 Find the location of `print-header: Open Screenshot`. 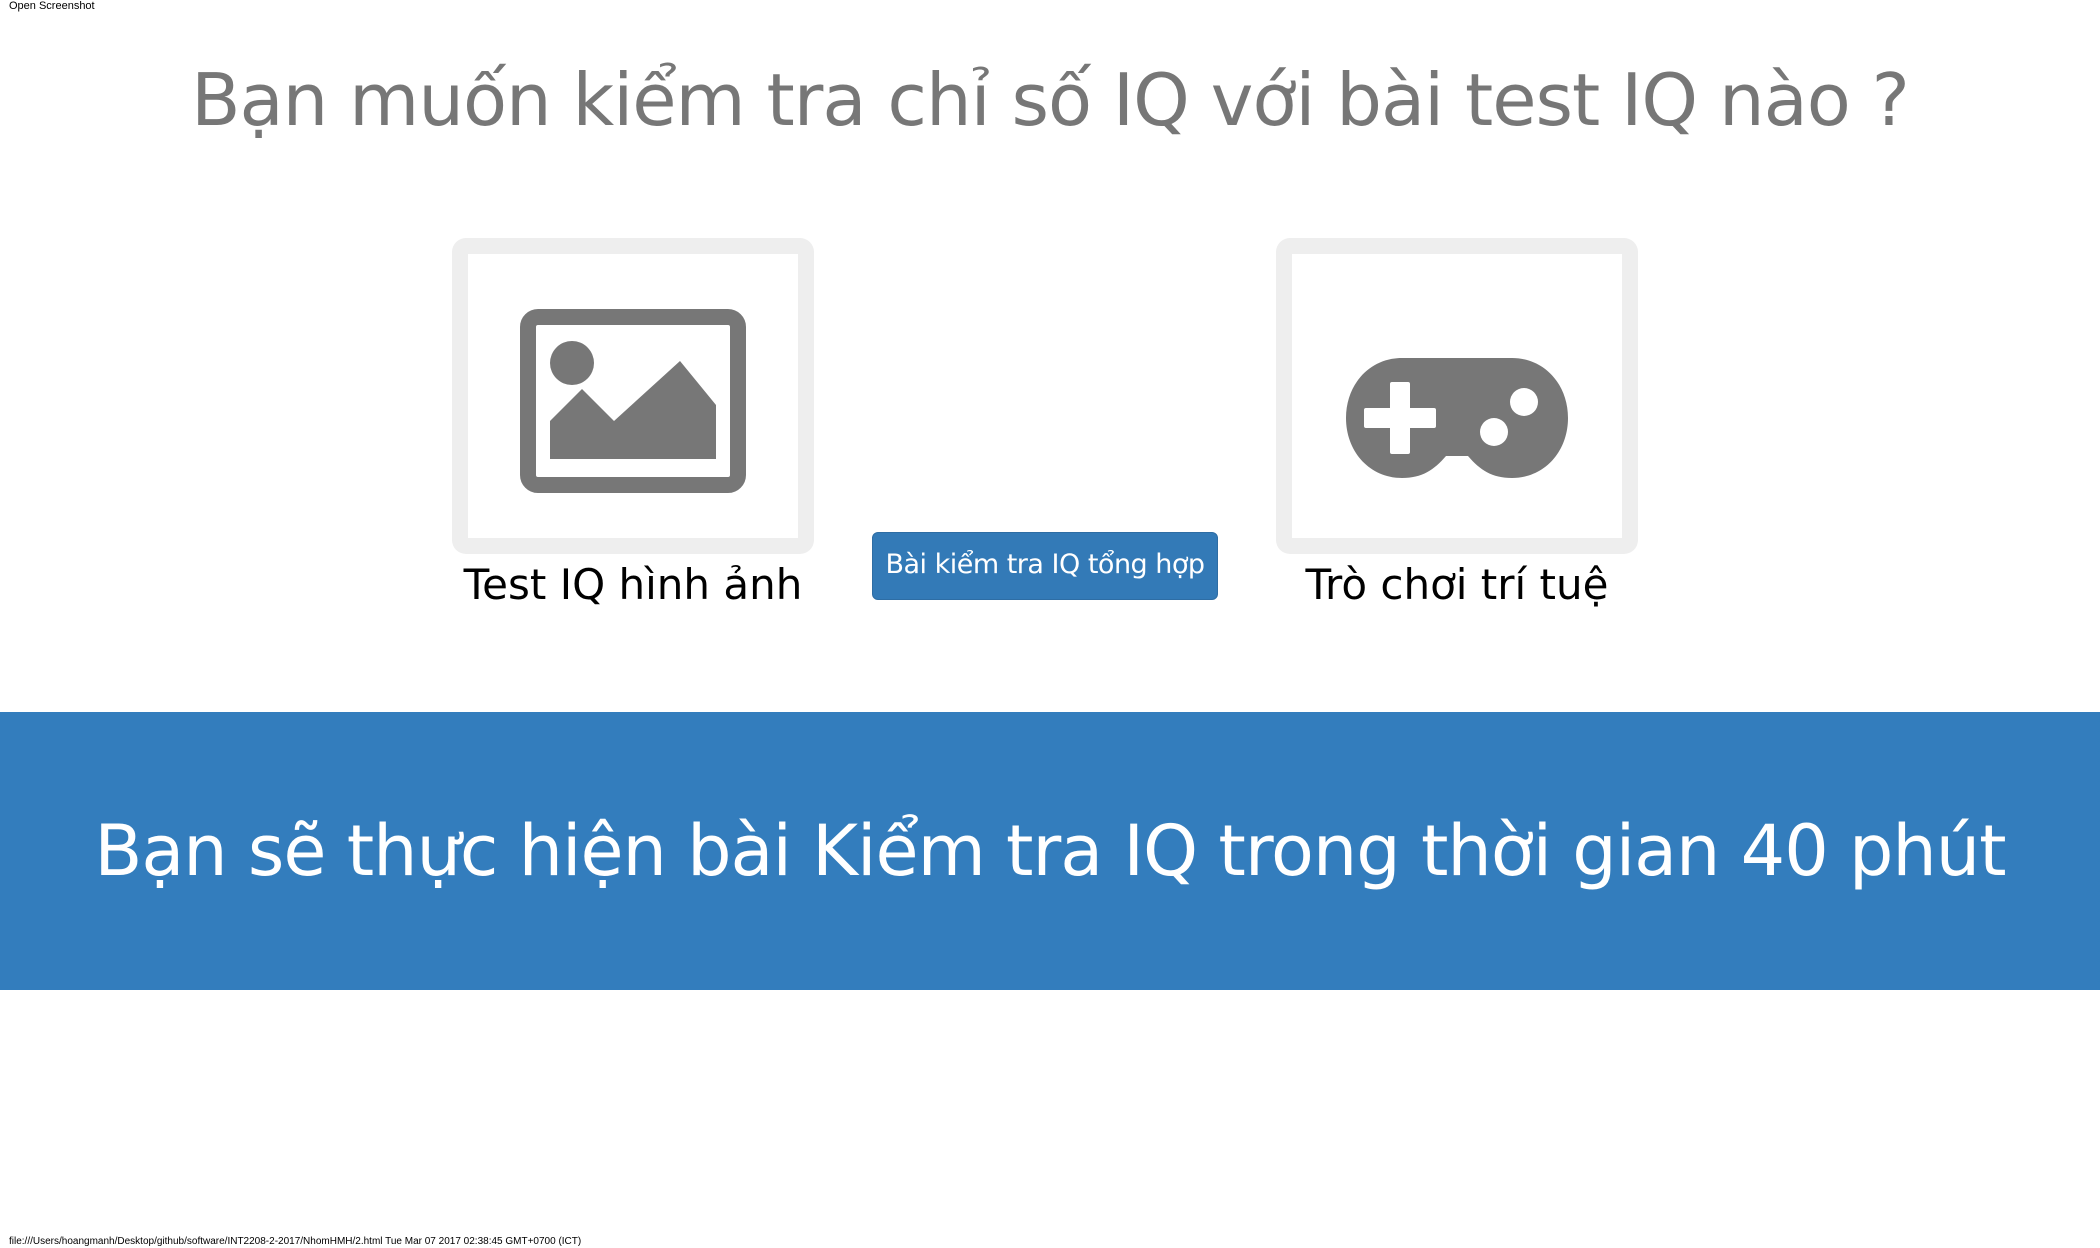

print-header: Open Screenshot is located at coordinates (52, 6).